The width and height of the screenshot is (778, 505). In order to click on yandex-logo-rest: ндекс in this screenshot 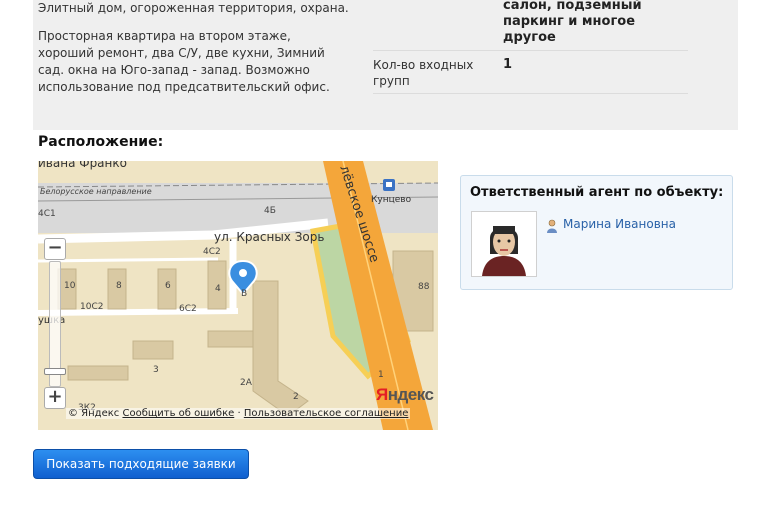, I will do `click(410, 394)`.